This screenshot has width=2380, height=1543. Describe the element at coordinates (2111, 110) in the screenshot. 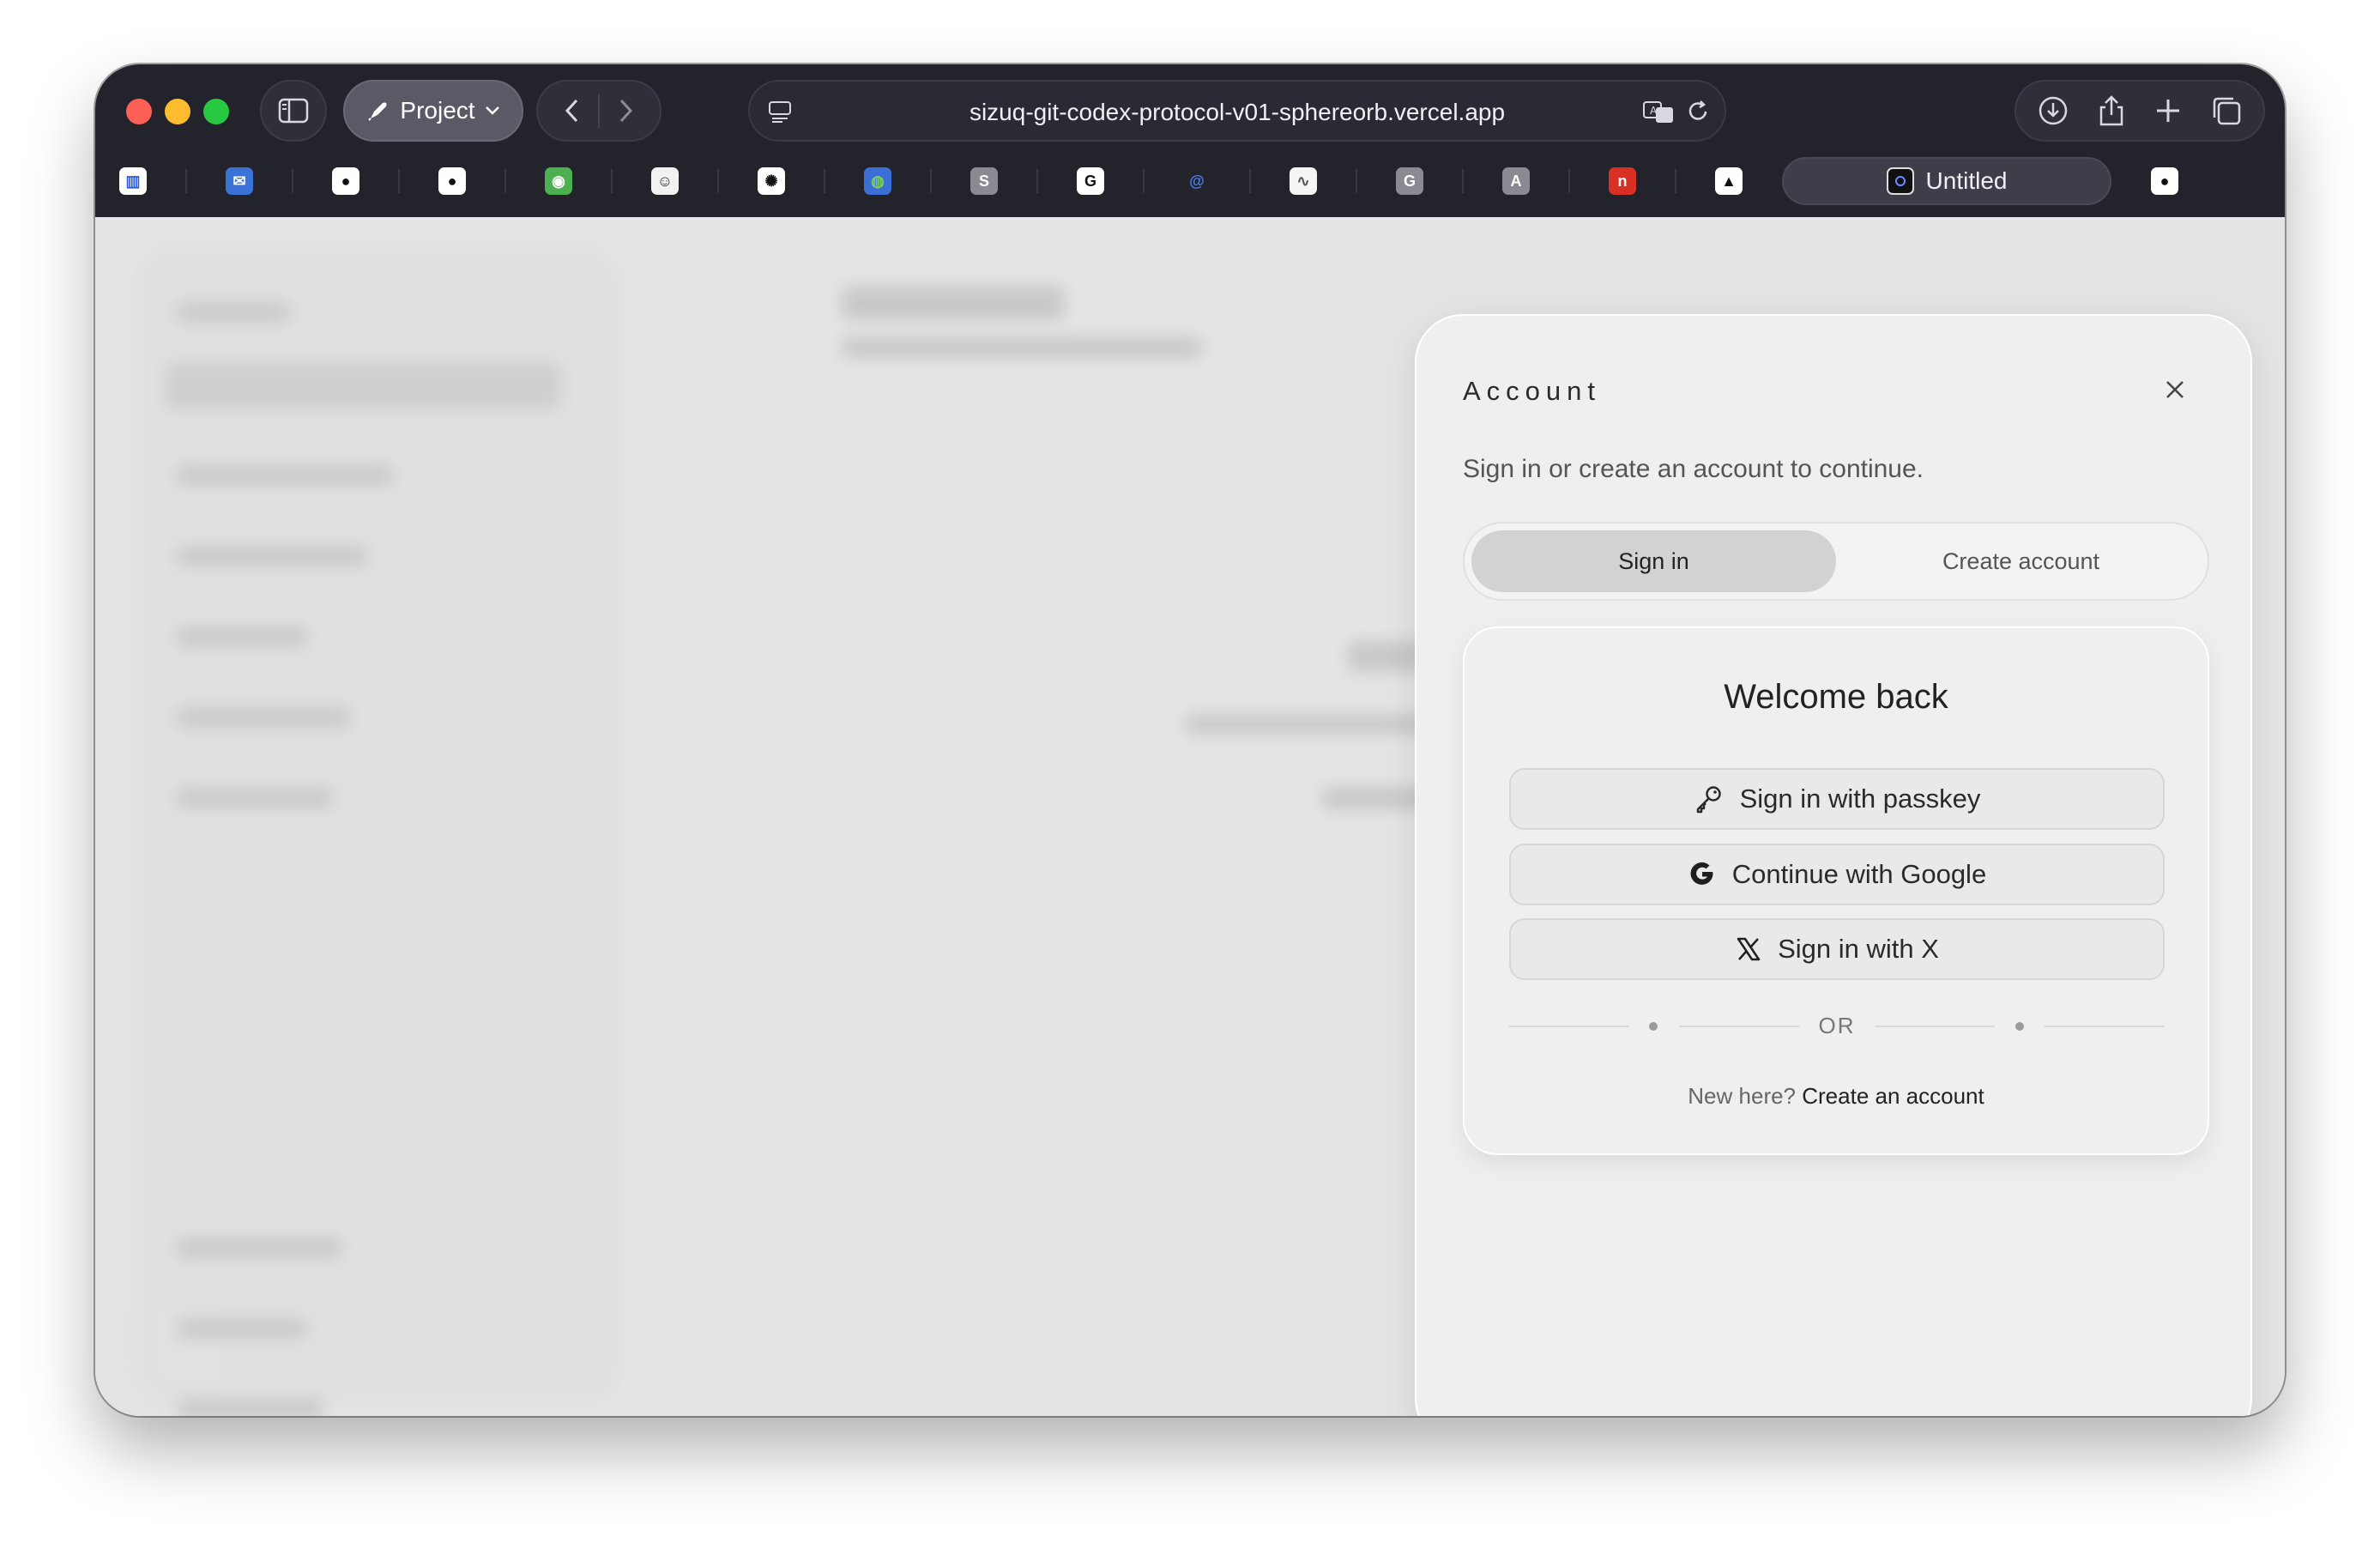

I see `share-icon` at that location.